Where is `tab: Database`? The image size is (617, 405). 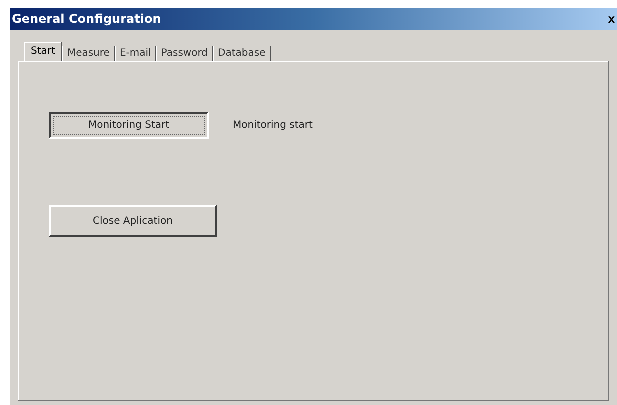 tab: Database is located at coordinates (242, 53).